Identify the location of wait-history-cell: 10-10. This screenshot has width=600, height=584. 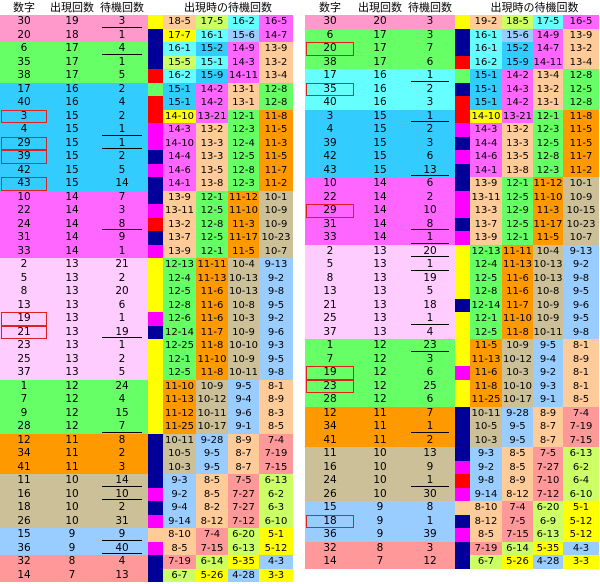
(243, 346).